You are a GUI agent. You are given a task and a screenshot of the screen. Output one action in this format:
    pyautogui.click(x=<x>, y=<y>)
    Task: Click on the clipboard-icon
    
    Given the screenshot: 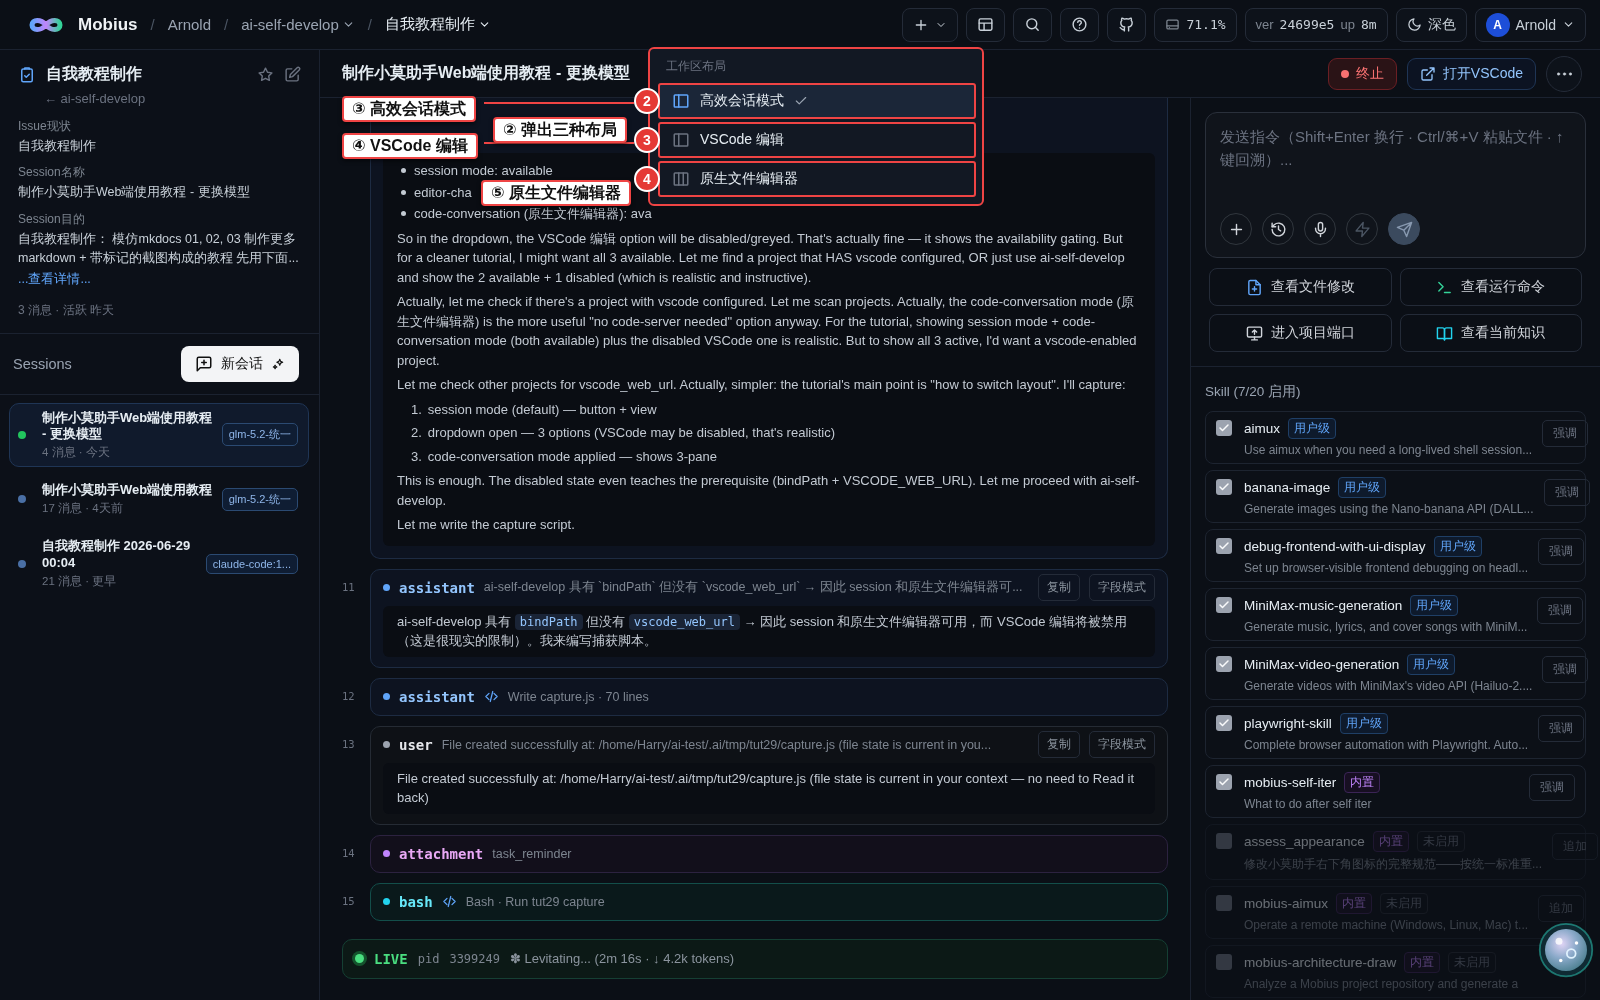 What is the action you would take?
    pyautogui.click(x=27, y=74)
    